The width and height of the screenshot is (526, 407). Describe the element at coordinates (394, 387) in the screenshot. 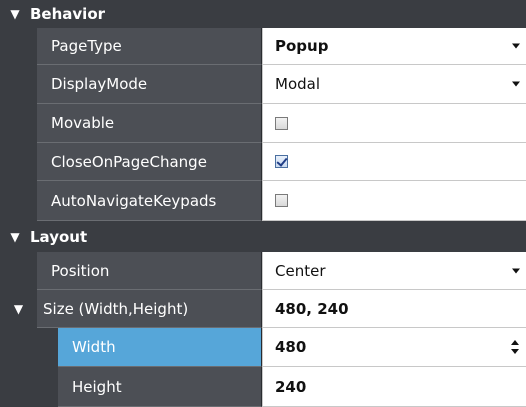

I see `height-value-cell: 240` at that location.